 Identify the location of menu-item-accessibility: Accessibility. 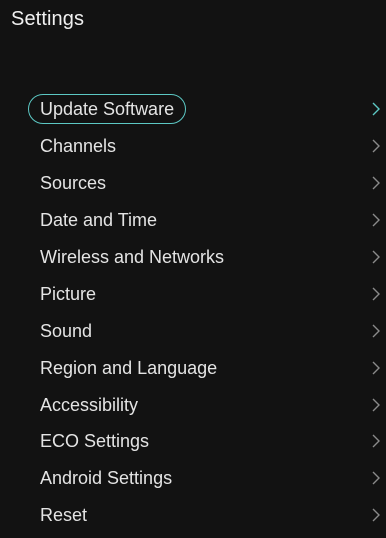
(193, 404).